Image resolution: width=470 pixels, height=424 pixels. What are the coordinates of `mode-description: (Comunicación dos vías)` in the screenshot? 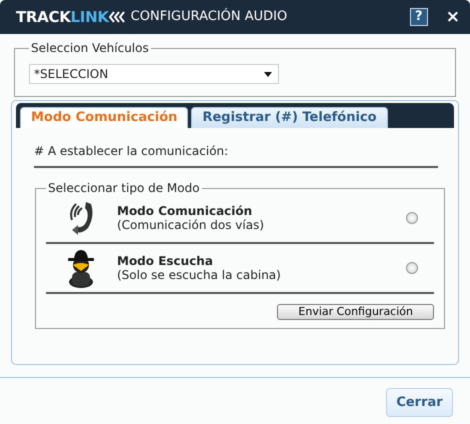 It's located at (190, 225).